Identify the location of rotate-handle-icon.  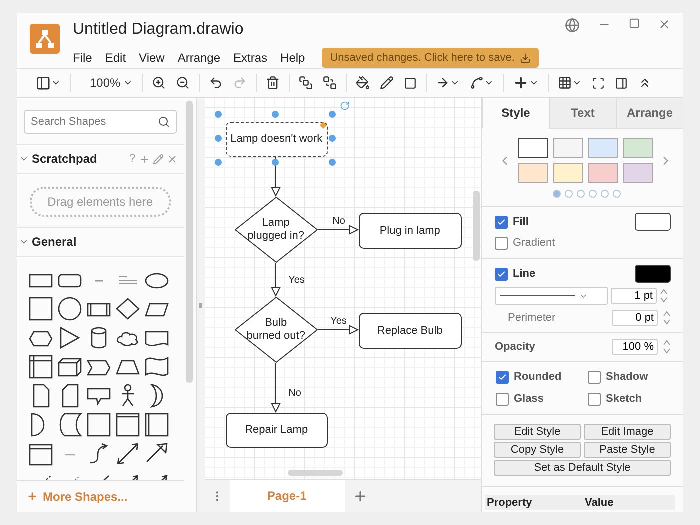
(345, 106).